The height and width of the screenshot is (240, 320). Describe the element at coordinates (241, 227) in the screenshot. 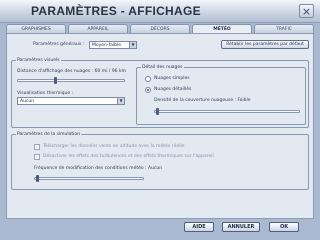

I see `cancel-button: ANNULER` at that location.